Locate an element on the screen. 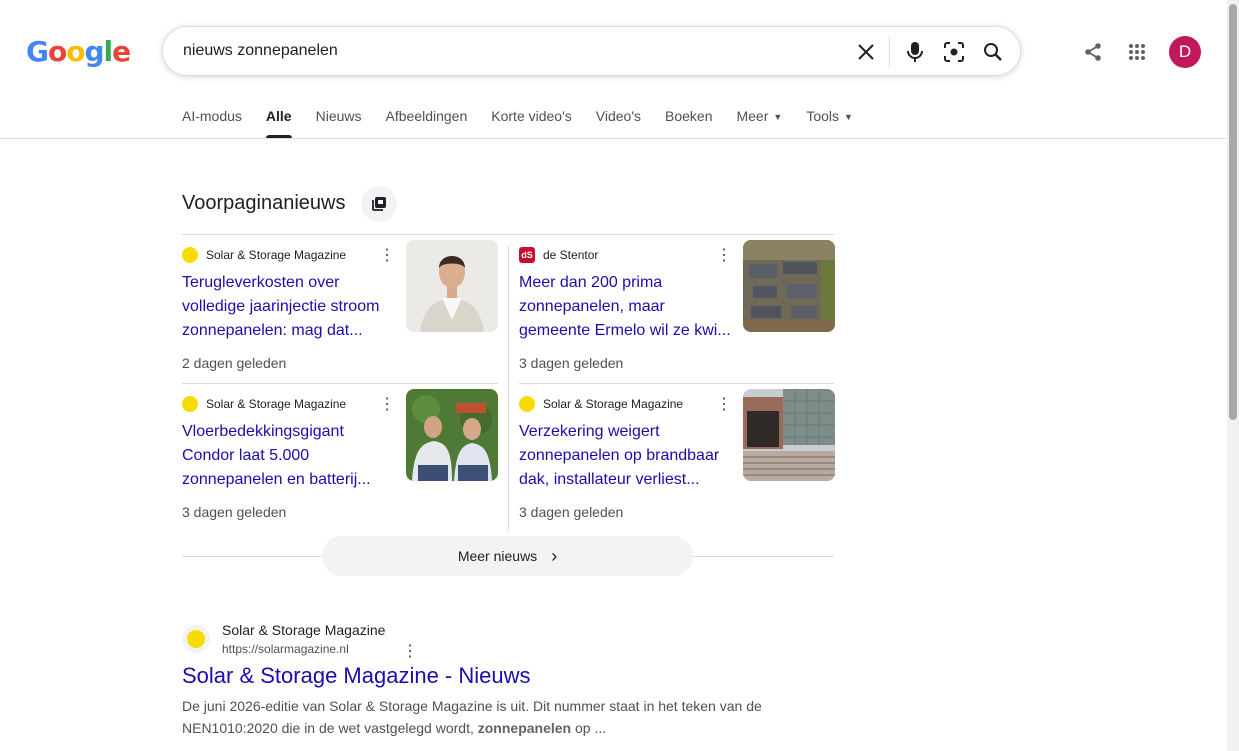 The height and width of the screenshot is (751, 1239). logo-letter: e is located at coordinates (121, 51).